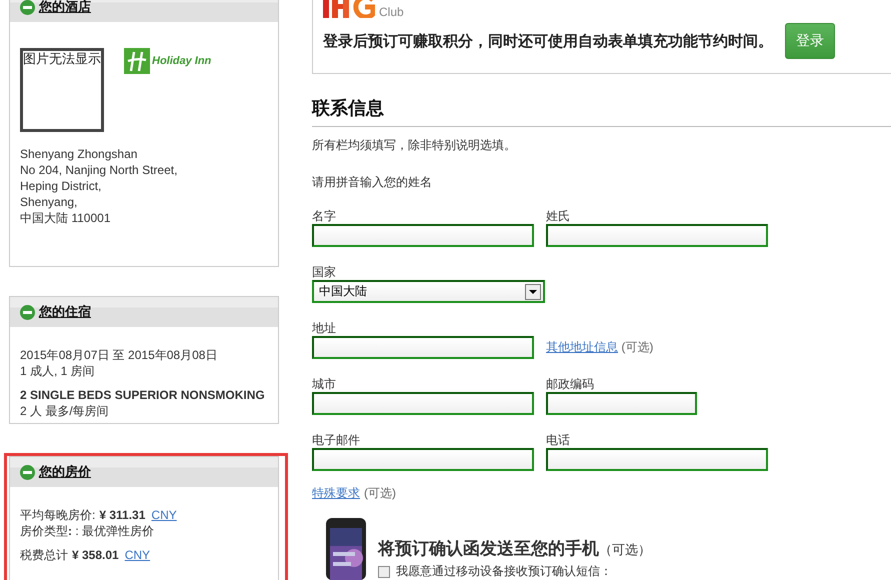 The image size is (891, 580). I want to click on checkbox, so click(384, 572).